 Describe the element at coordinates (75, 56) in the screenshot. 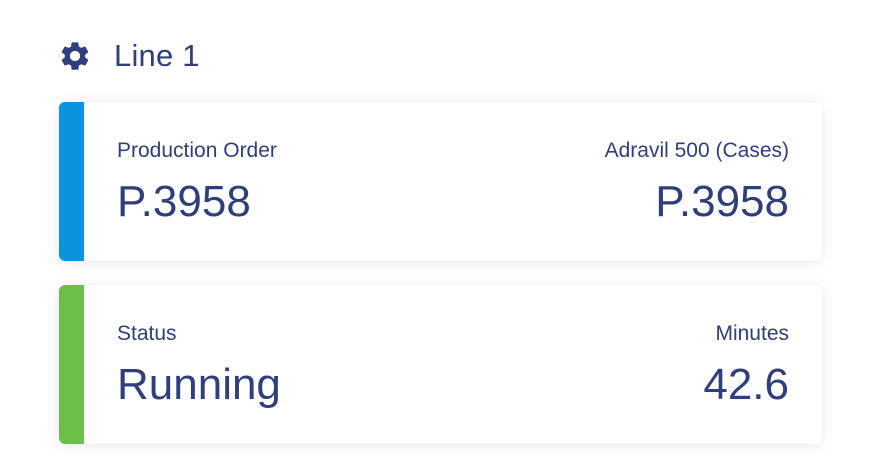

I see `gear-icon` at that location.